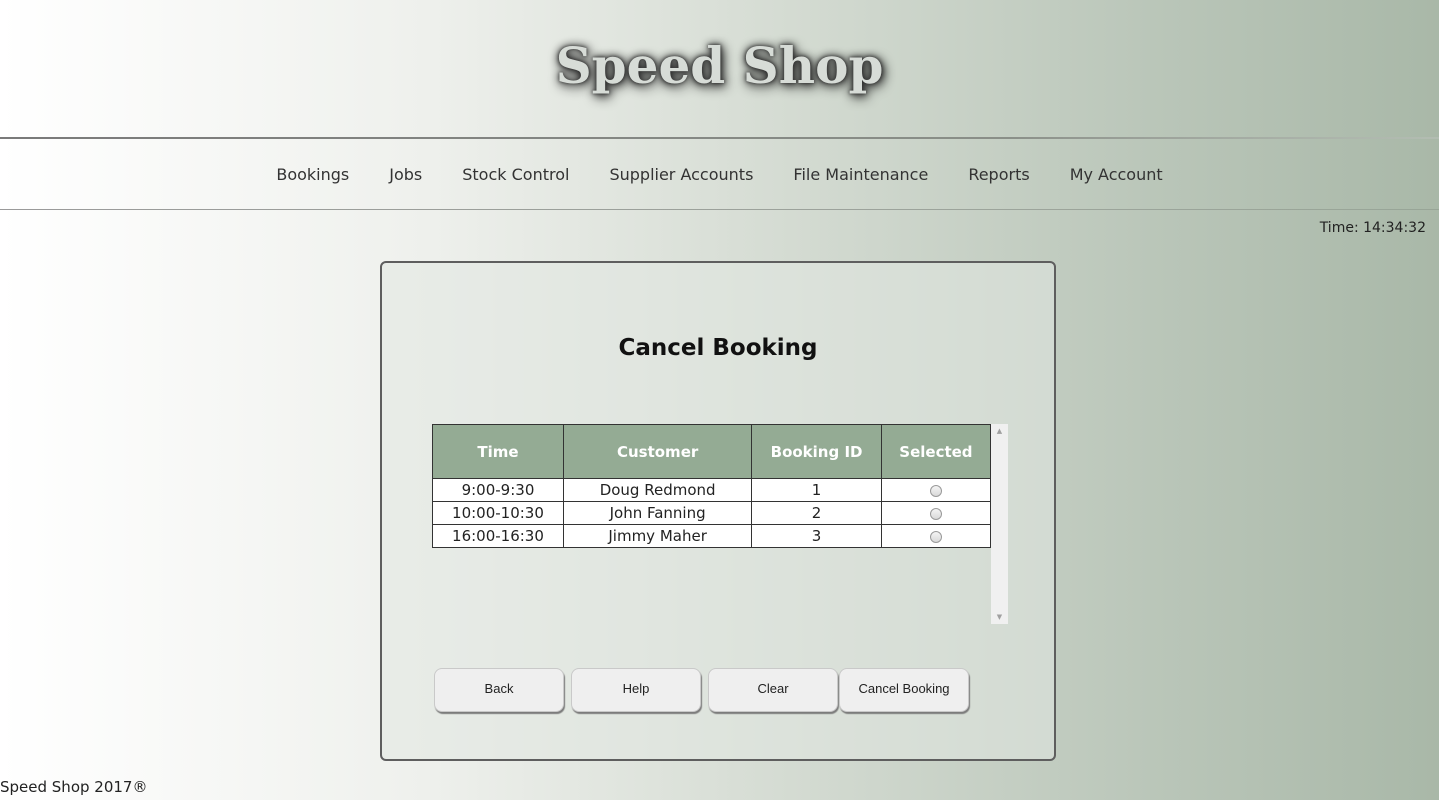  I want to click on table-row: 16:00-16:30 Jimmy Maher 3, so click(712, 536).